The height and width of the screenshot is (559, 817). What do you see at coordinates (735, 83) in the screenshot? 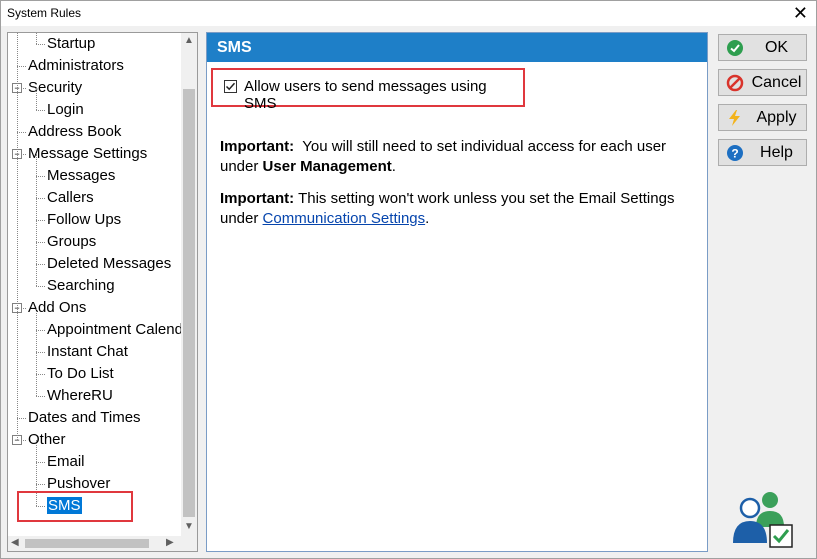
I see `cancel-icon` at bounding box center [735, 83].